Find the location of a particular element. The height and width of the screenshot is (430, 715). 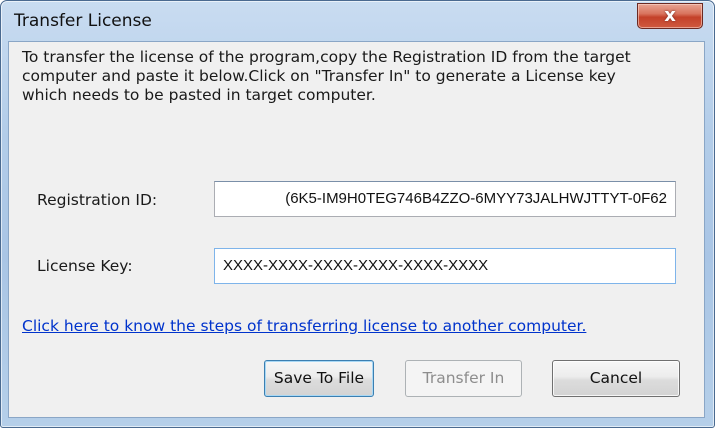

transfer-in-button: Transfer In is located at coordinates (463, 378).